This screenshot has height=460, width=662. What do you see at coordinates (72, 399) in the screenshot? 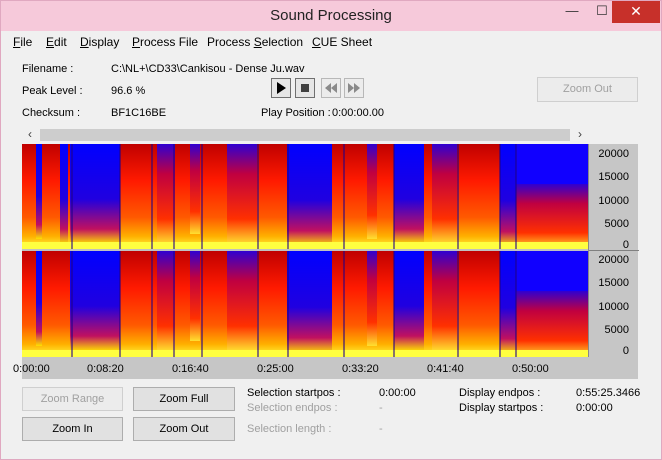
I see `zoom-range-button: Zoom Range` at bounding box center [72, 399].